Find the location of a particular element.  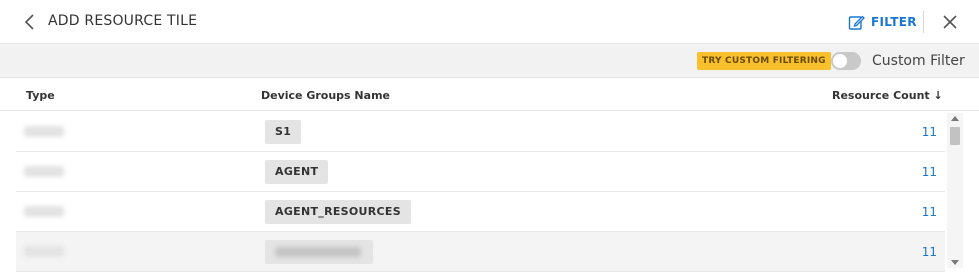

custom-filter-toggle is located at coordinates (846, 61).